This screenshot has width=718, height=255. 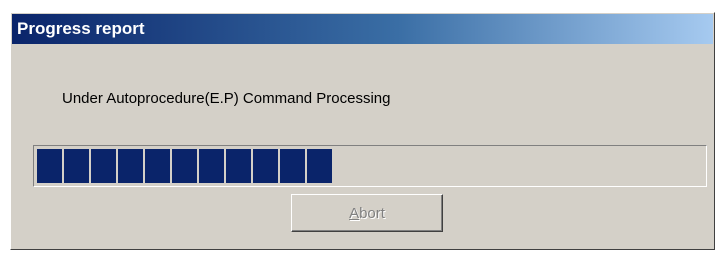 What do you see at coordinates (362, 29) in the screenshot?
I see `title-bar: Progress report` at bounding box center [362, 29].